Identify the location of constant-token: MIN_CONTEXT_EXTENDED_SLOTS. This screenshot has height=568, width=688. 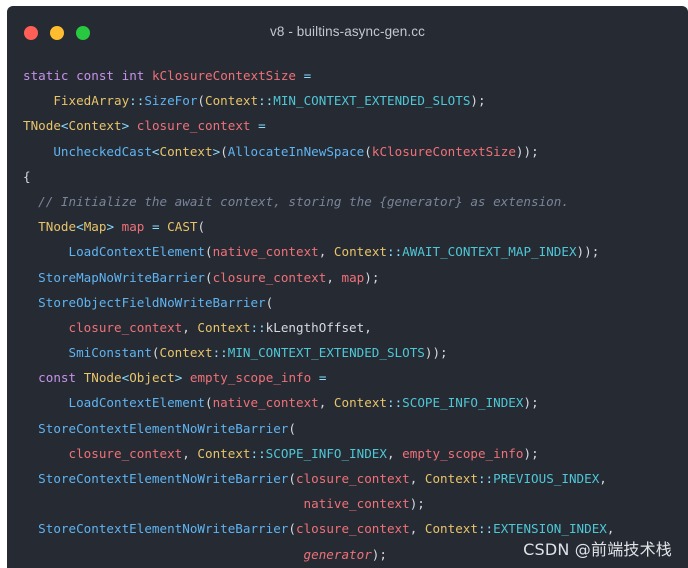
(372, 101).